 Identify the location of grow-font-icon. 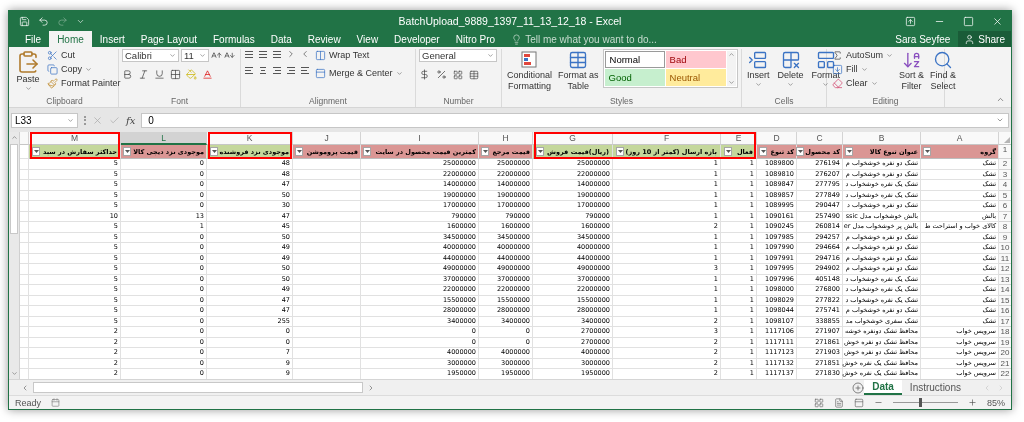
(216, 55).